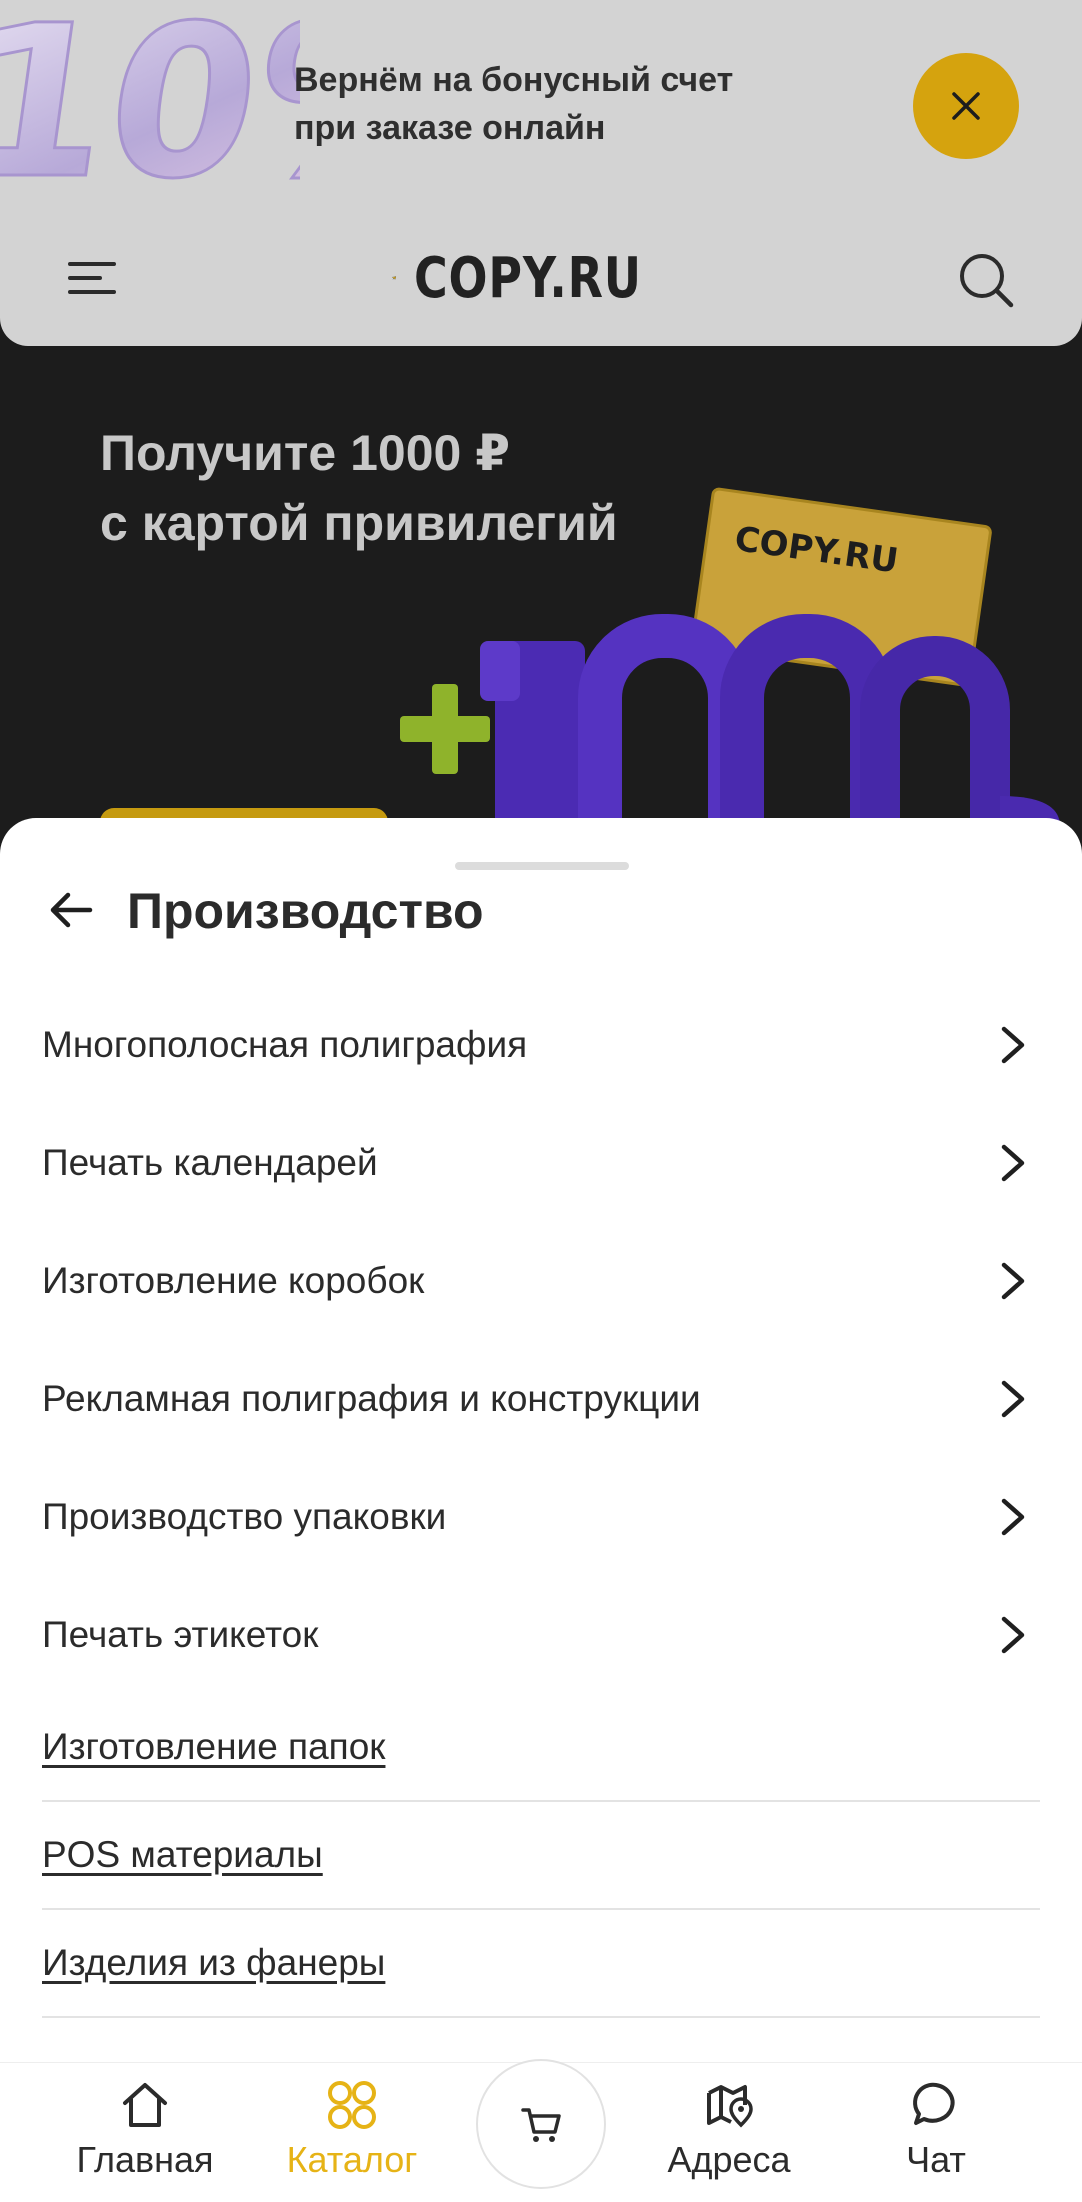 This screenshot has width=1082, height=2202. Describe the element at coordinates (936, 2137) in the screenshot. I see `nav-chat: Чат` at that location.